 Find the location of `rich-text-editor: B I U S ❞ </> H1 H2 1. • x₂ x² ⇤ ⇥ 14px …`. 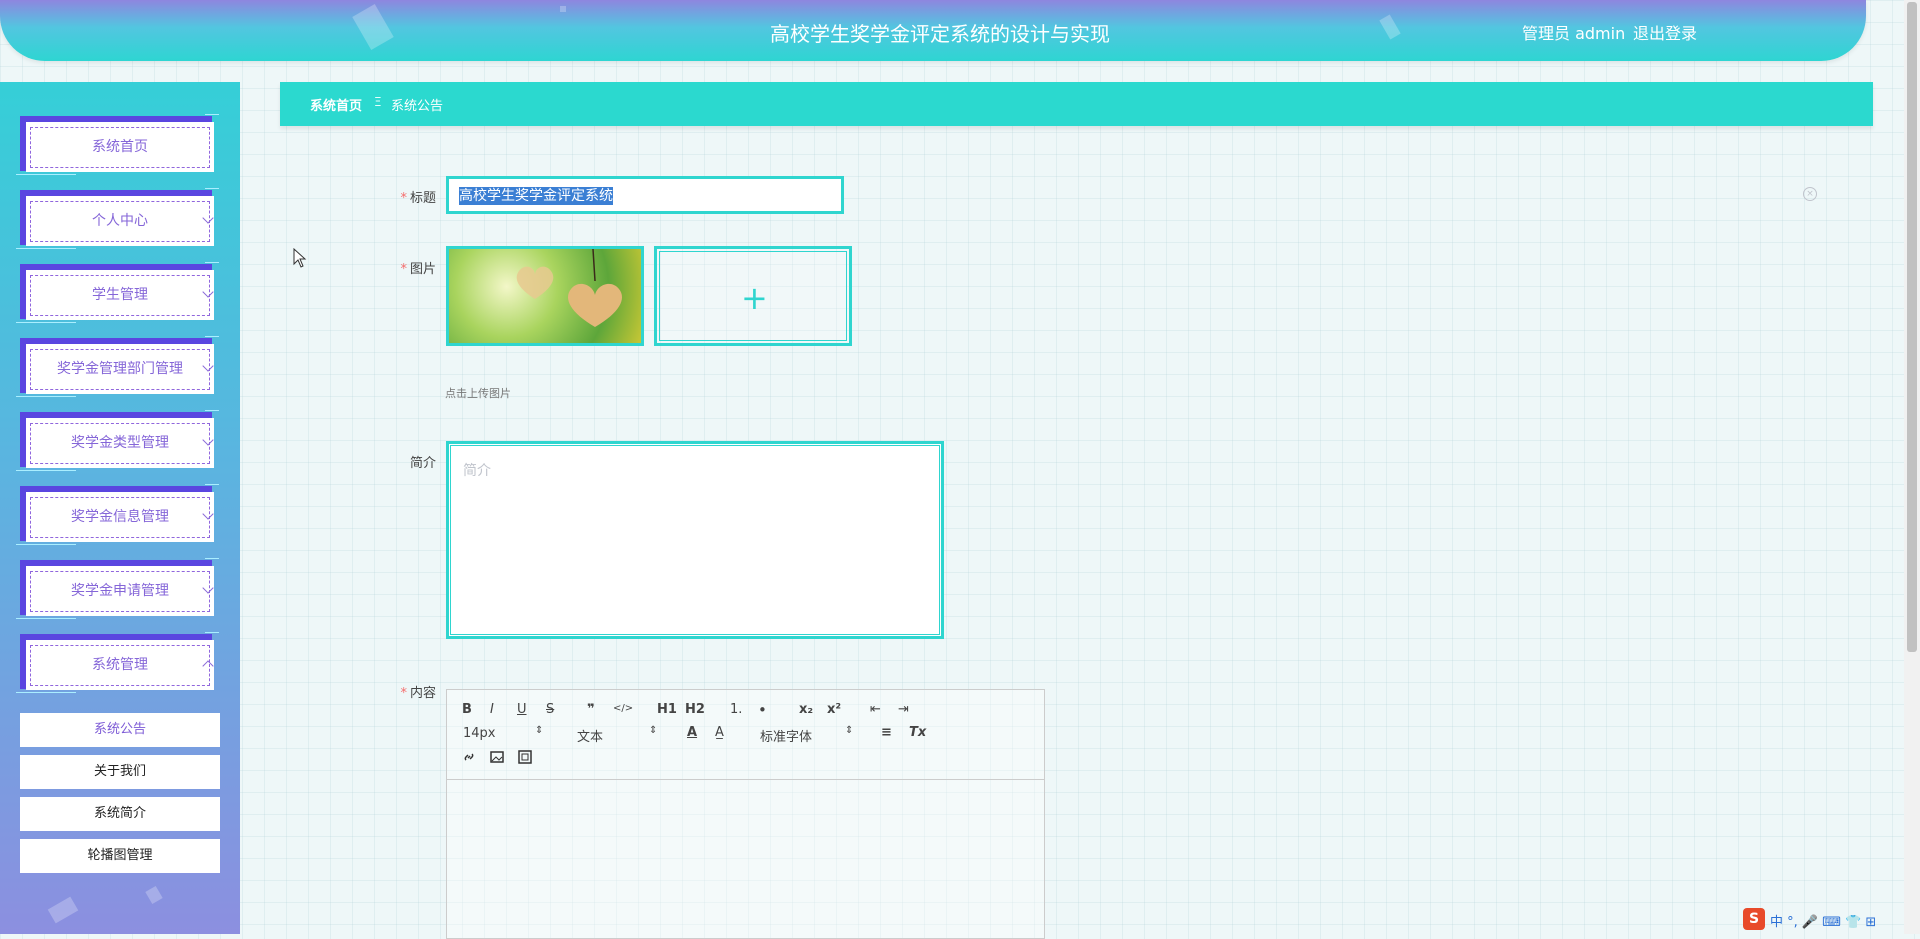

rich-text-editor: B I U S ❞ </> H1 H2 1. • x₂ x² ⇤ ⇥ 14px … is located at coordinates (745, 814).